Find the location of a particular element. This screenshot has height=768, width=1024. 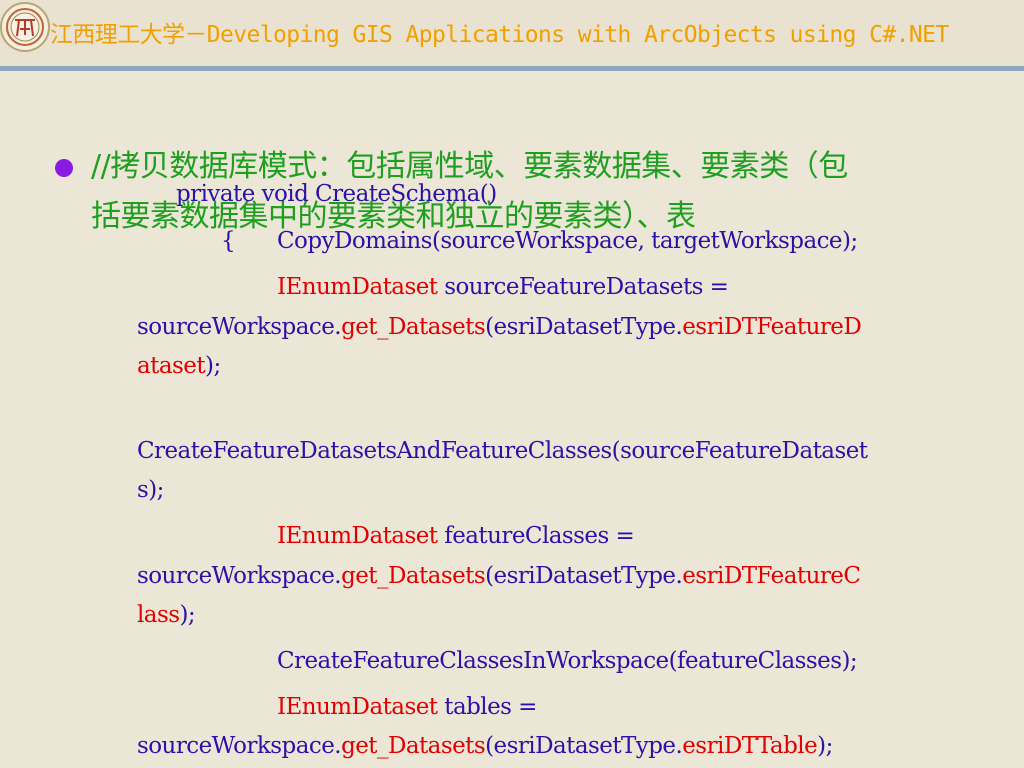

code-decl-text: sourceFeatureDatasets = is located at coordinates (583, 287).